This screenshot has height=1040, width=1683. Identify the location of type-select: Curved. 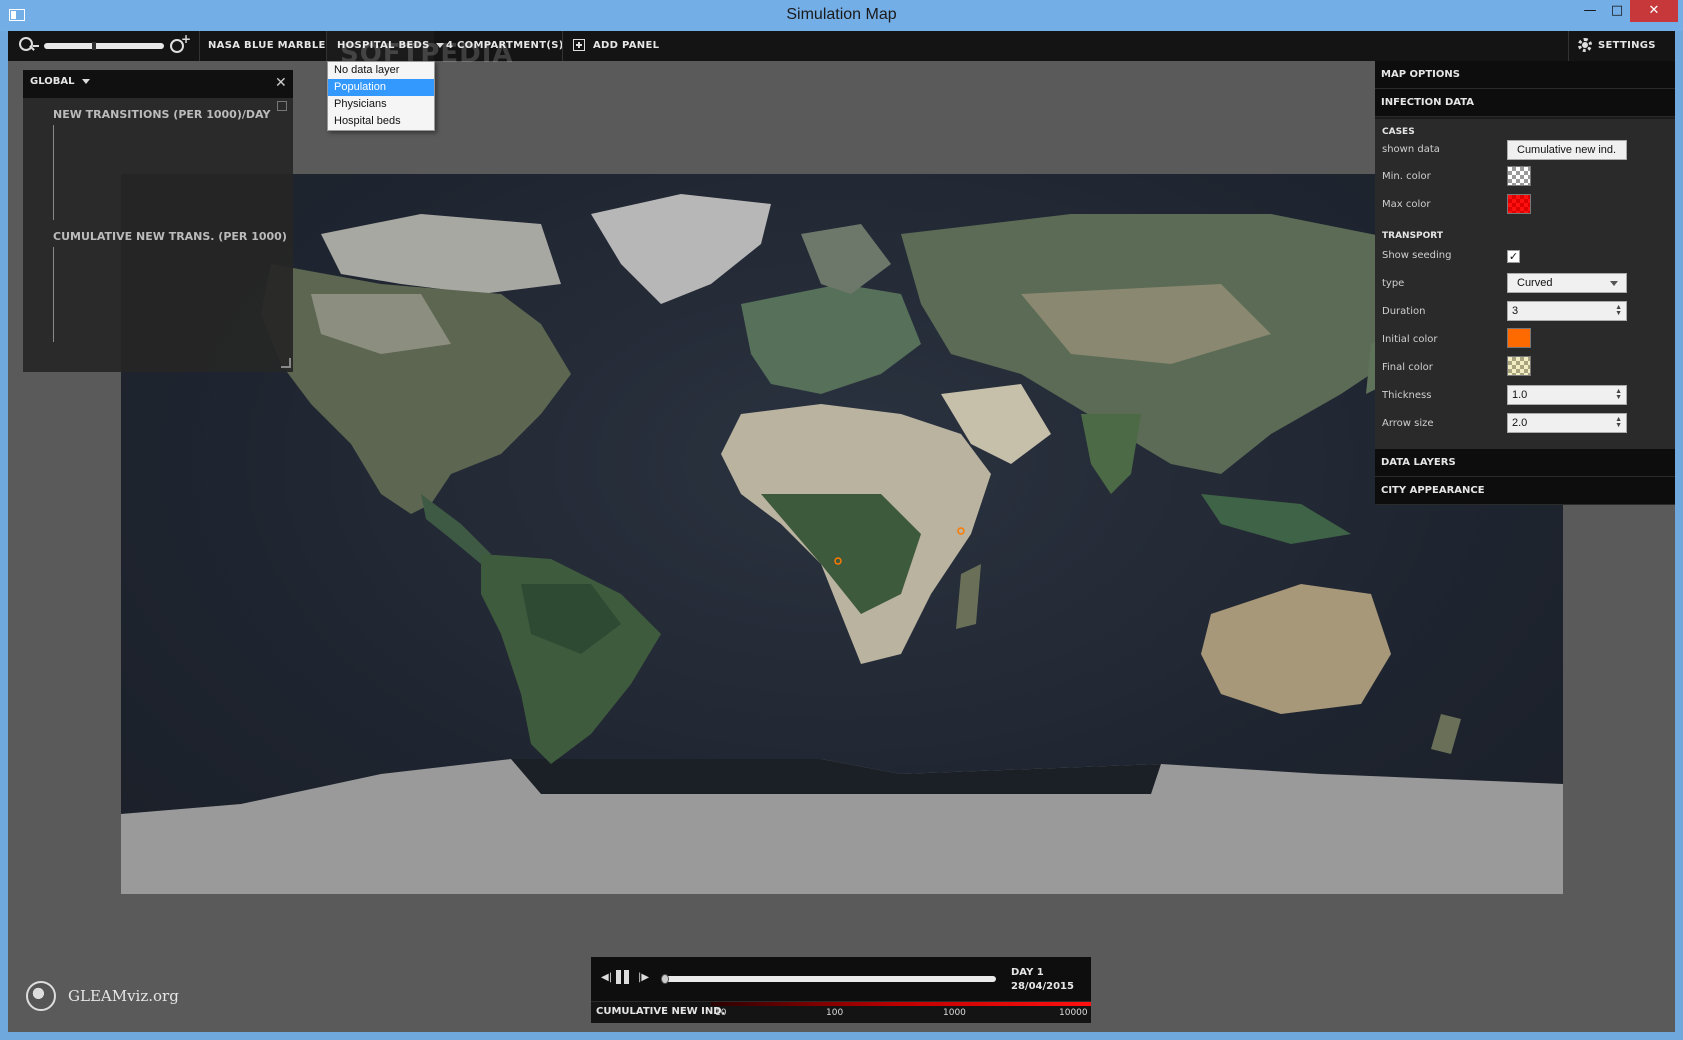
(1567, 283).